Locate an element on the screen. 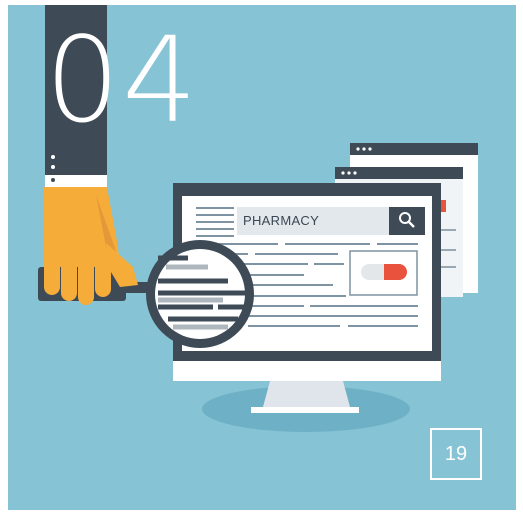 Image resolution: width=523 pixels, height=517 pixels. search-button is located at coordinates (407, 221).